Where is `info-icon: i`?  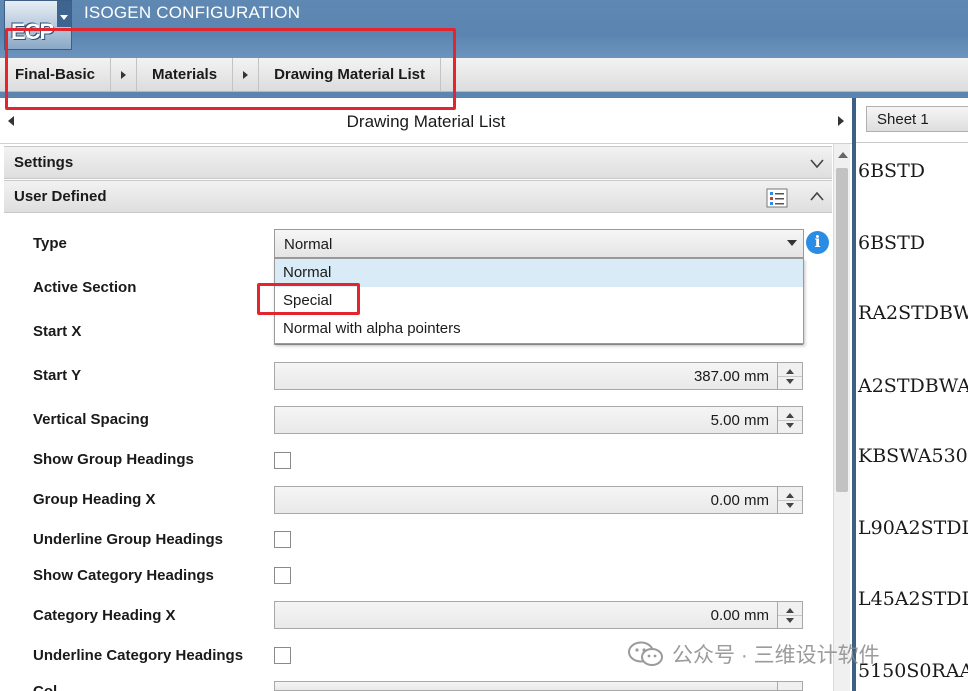
info-icon: i is located at coordinates (817, 242).